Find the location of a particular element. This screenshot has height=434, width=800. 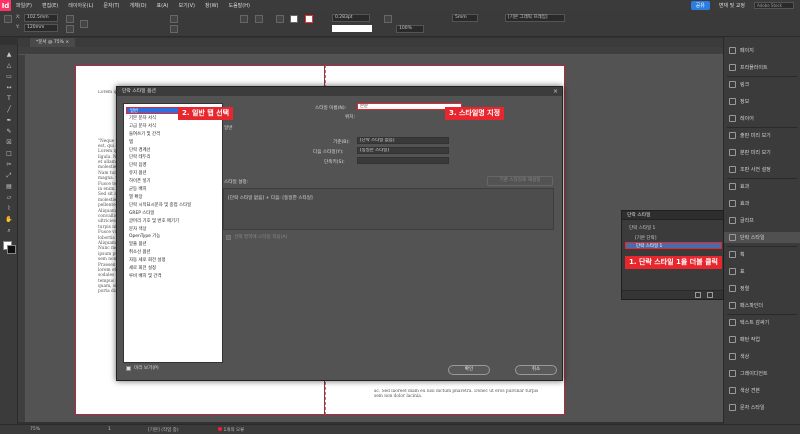

menu-file: 파일(F) is located at coordinates (24, 5).